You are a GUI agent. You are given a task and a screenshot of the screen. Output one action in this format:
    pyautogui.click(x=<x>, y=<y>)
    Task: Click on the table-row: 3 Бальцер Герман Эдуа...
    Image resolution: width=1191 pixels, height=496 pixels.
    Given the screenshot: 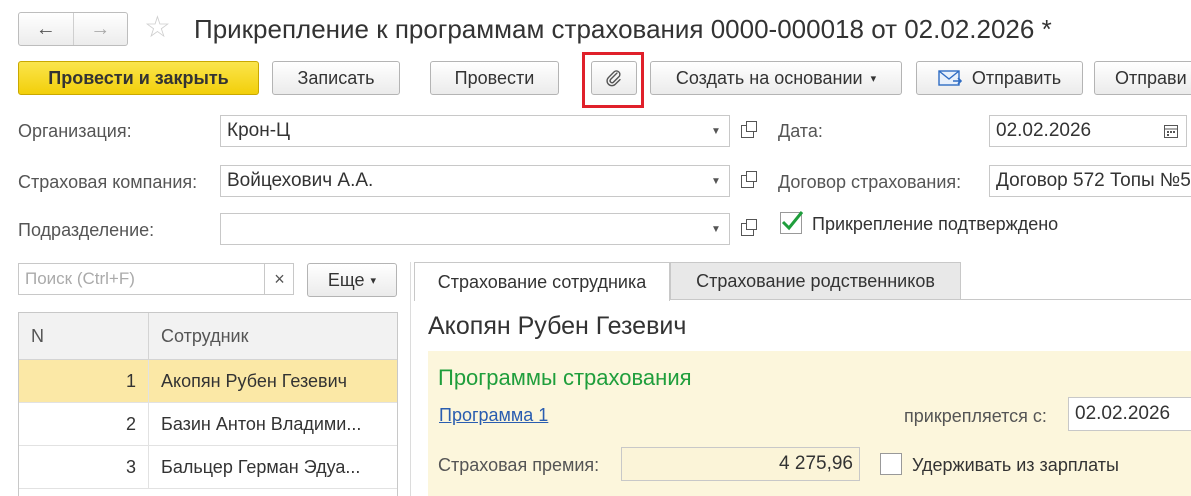 What is the action you would take?
    pyautogui.click(x=208, y=467)
    